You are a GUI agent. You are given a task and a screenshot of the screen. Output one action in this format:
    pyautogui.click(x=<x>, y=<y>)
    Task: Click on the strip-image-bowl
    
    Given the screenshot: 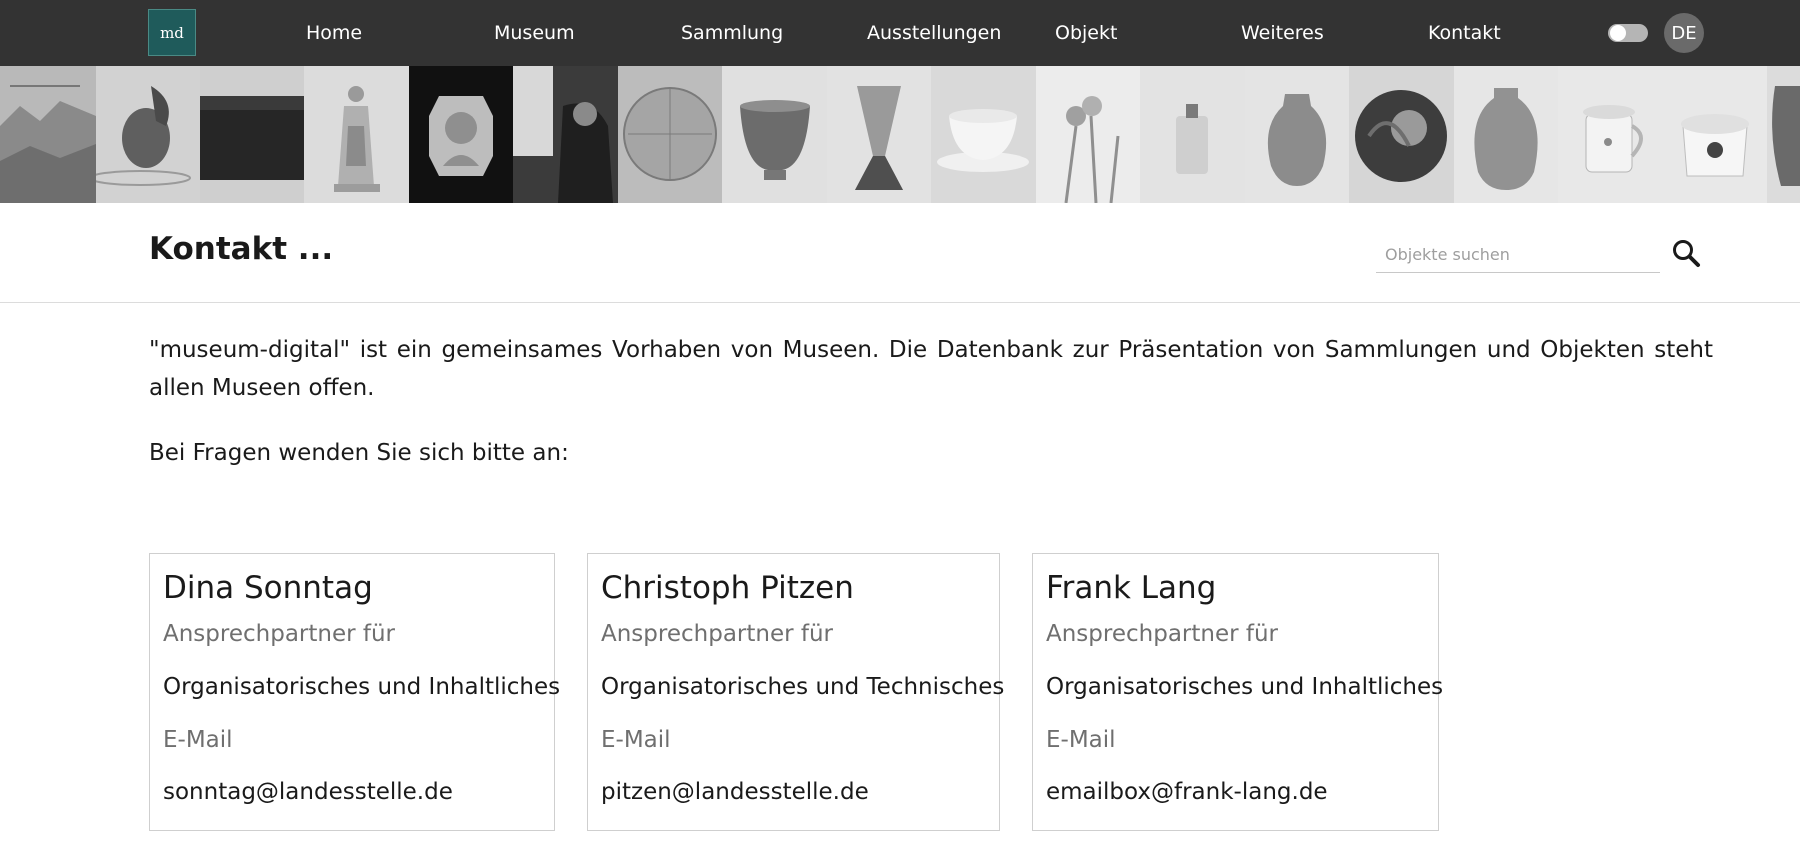 What is the action you would take?
    pyautogui.click(x=774, y=134)
    